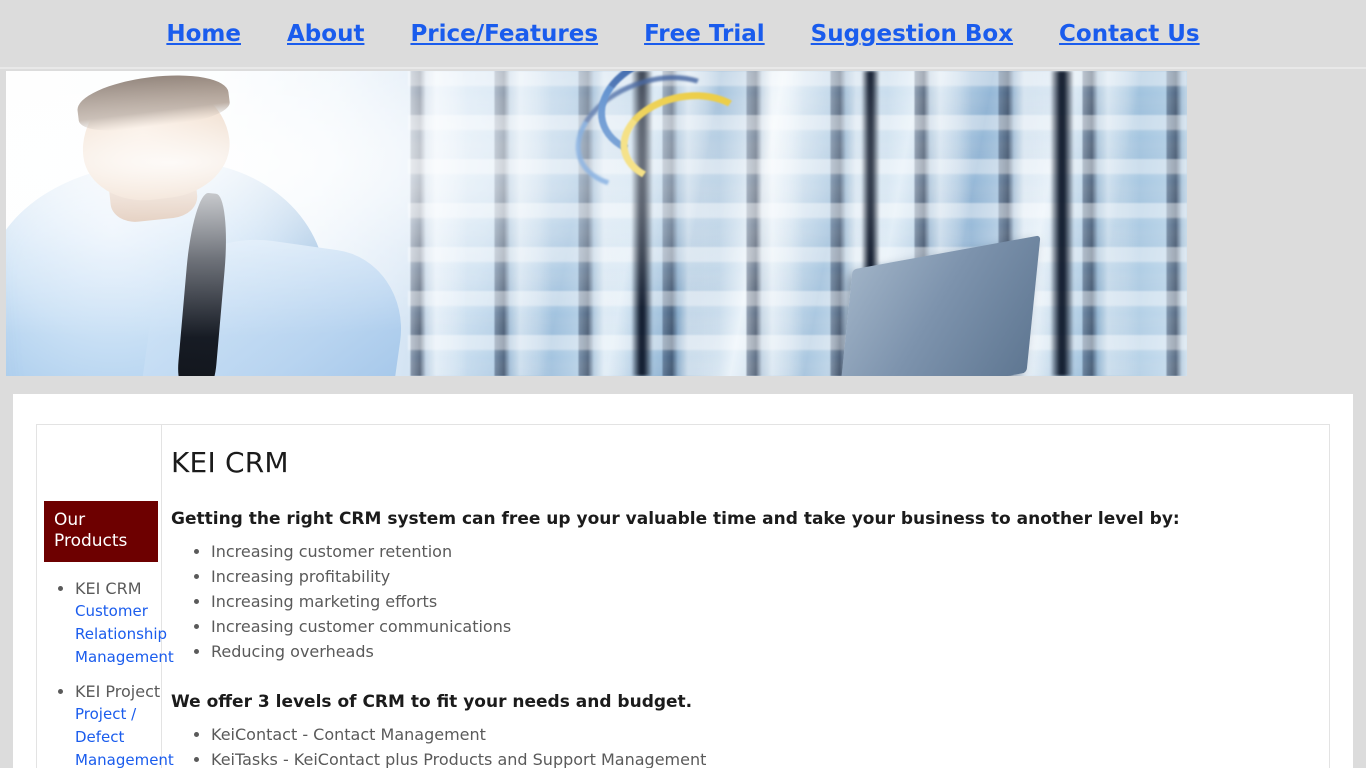 The image size is (1366, 768). What do you see at coordinates (124, 634) in the screenshot?
I see `sidebar-product-link-kei-crm: Customer Relationship Management` at bounding box center [124, 634].